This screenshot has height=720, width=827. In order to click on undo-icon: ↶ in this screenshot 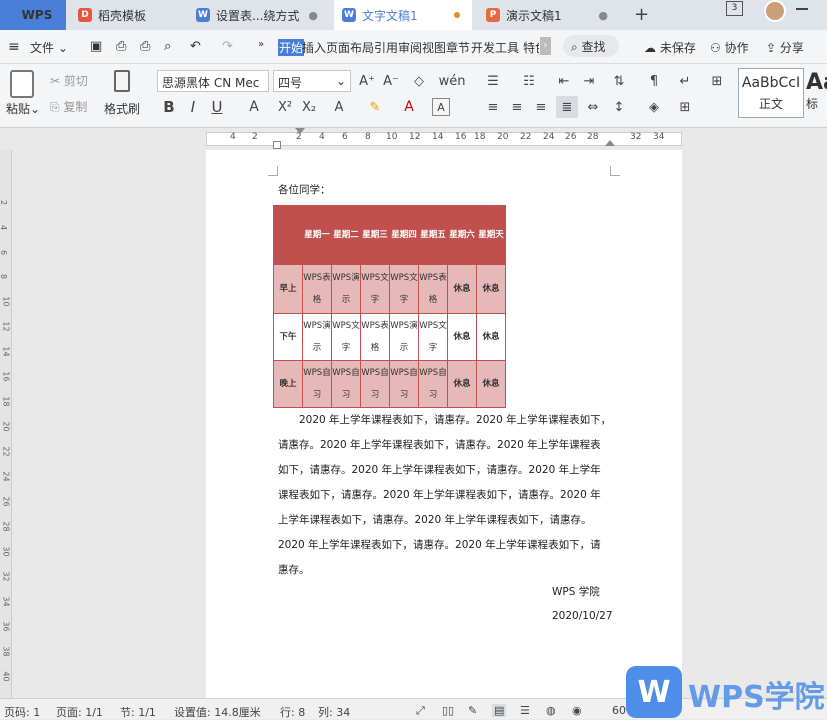, I will do `click(195, 46)`.